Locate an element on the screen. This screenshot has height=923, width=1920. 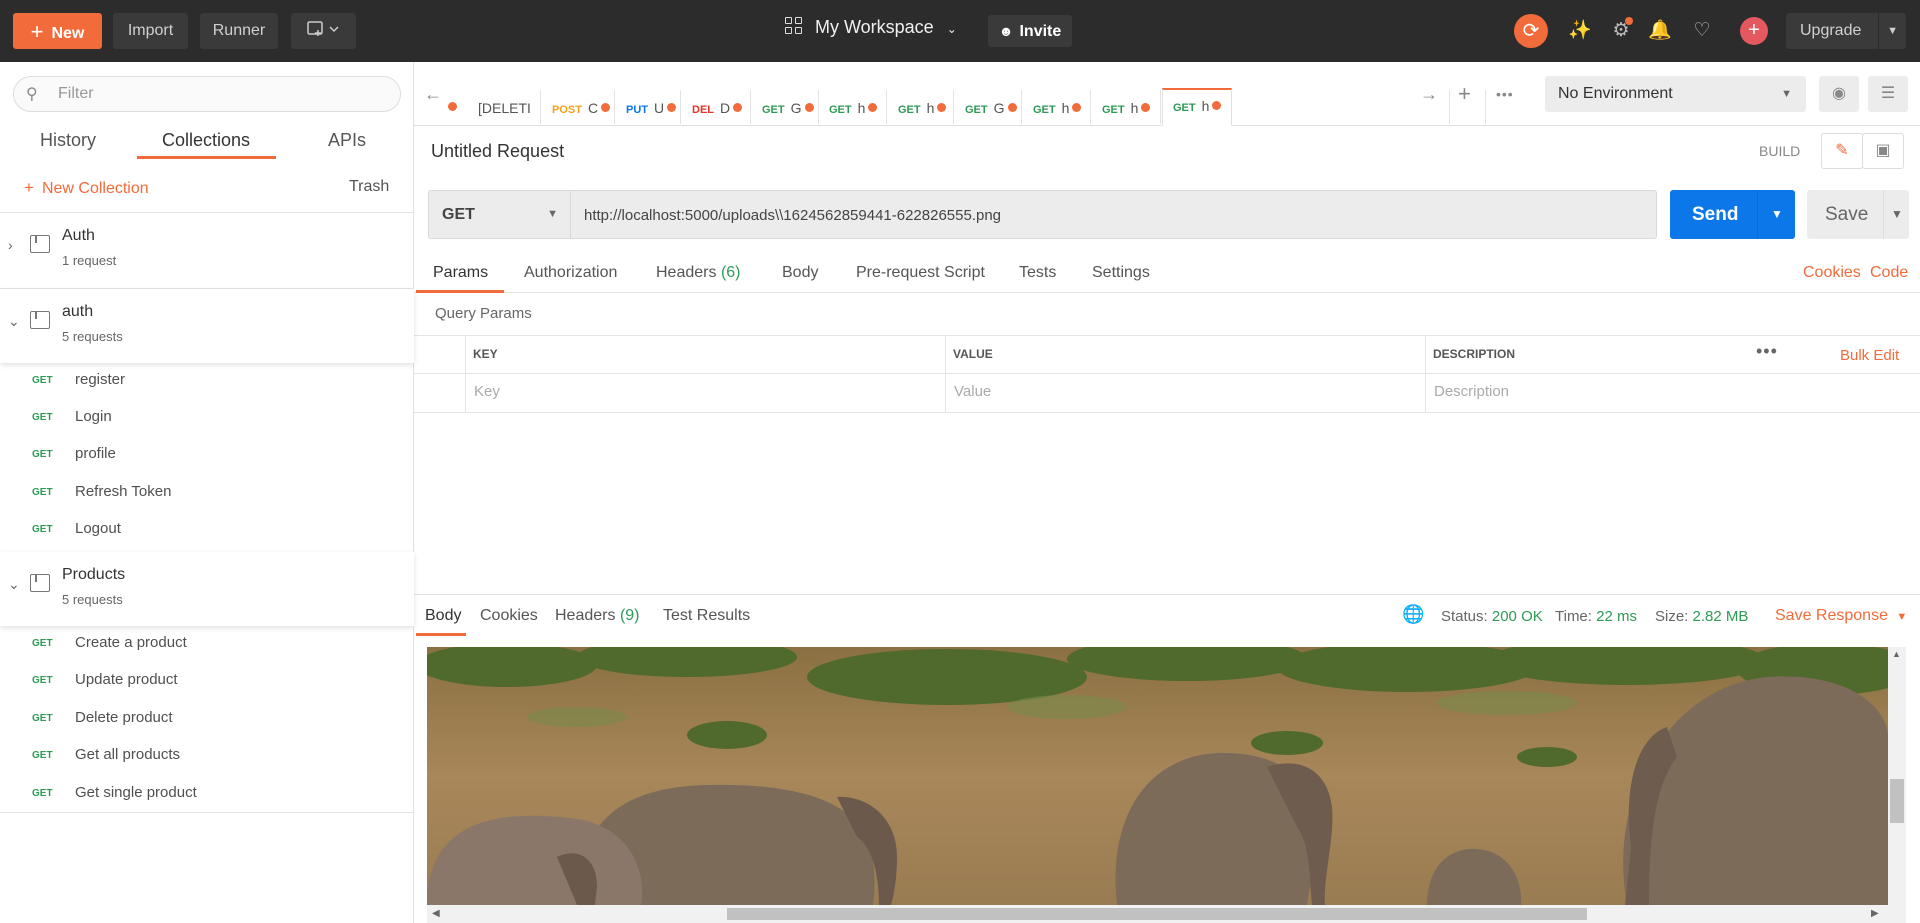
save-response-button: Save Response ▼ is located at coordinates (1841, 616).